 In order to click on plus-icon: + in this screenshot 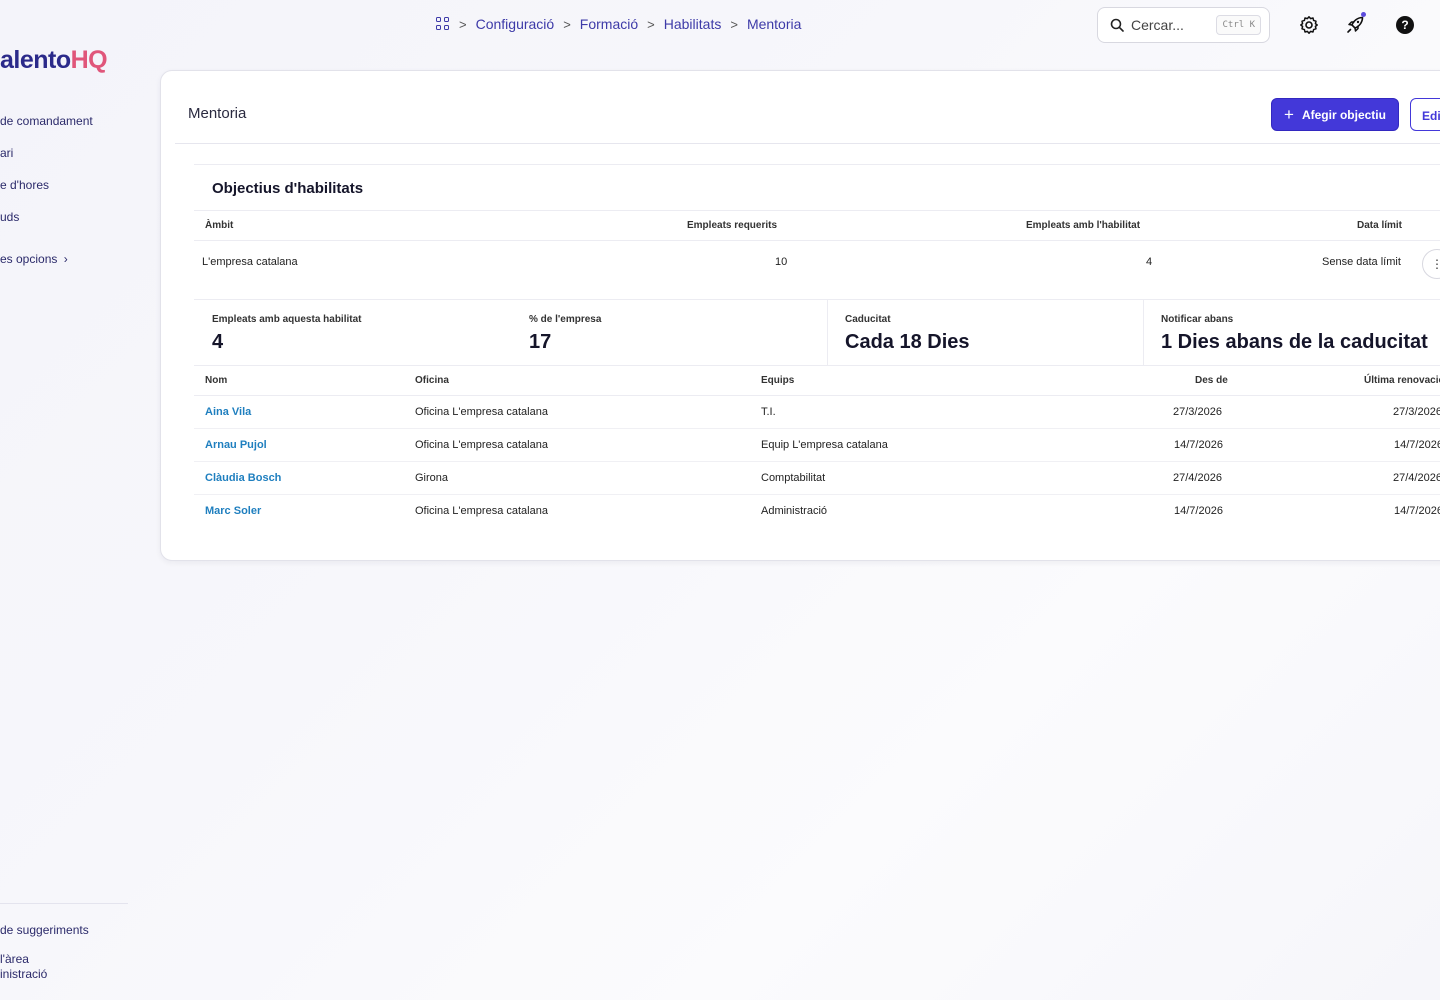, I will do `click(1289, 114)`.